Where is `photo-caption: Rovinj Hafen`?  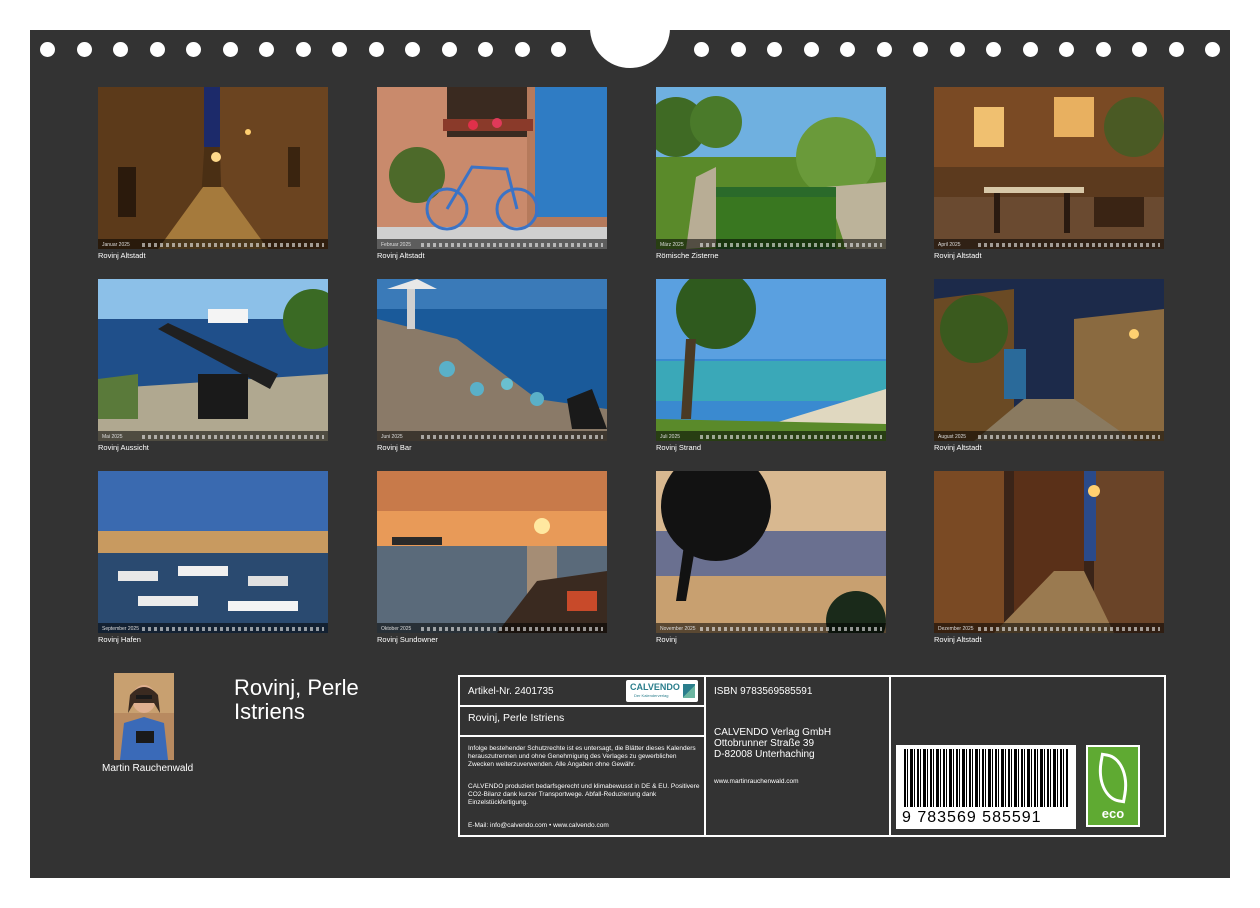
photo-caption: Rovinj Hafen is located at coordinates (119, 639).